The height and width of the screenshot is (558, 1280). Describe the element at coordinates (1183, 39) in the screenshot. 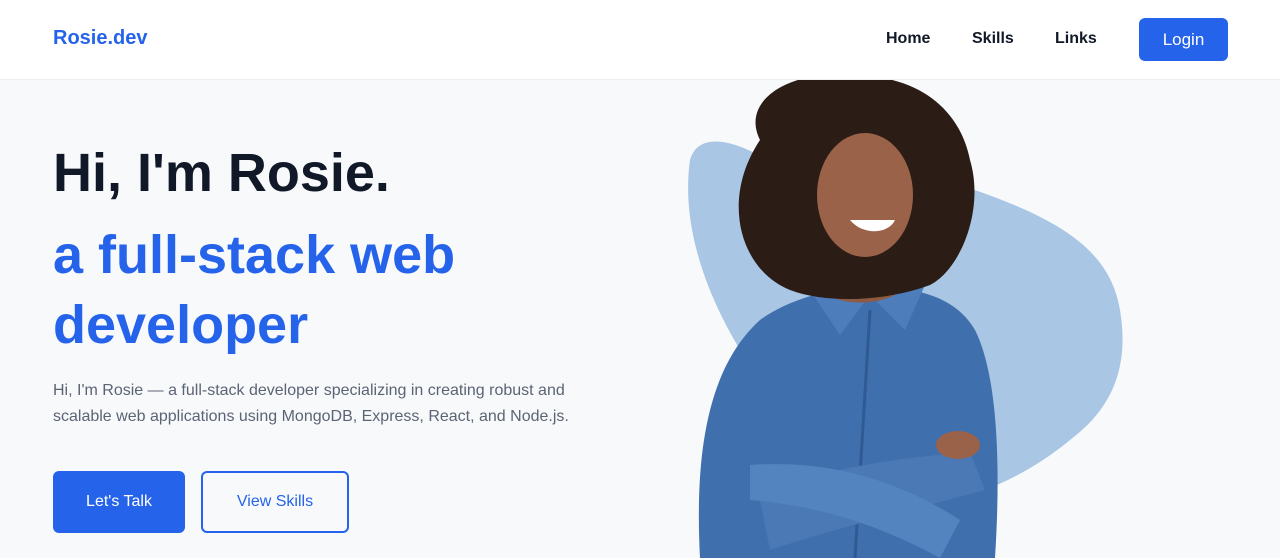

I see `login-button: Login` at that location.